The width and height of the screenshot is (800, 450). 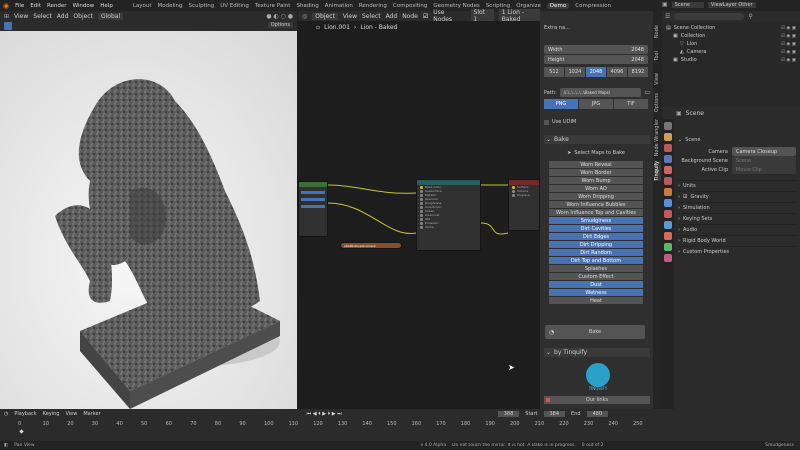 I want to click on timeline-menu-playback: Playback, so click(x=25, y=414).